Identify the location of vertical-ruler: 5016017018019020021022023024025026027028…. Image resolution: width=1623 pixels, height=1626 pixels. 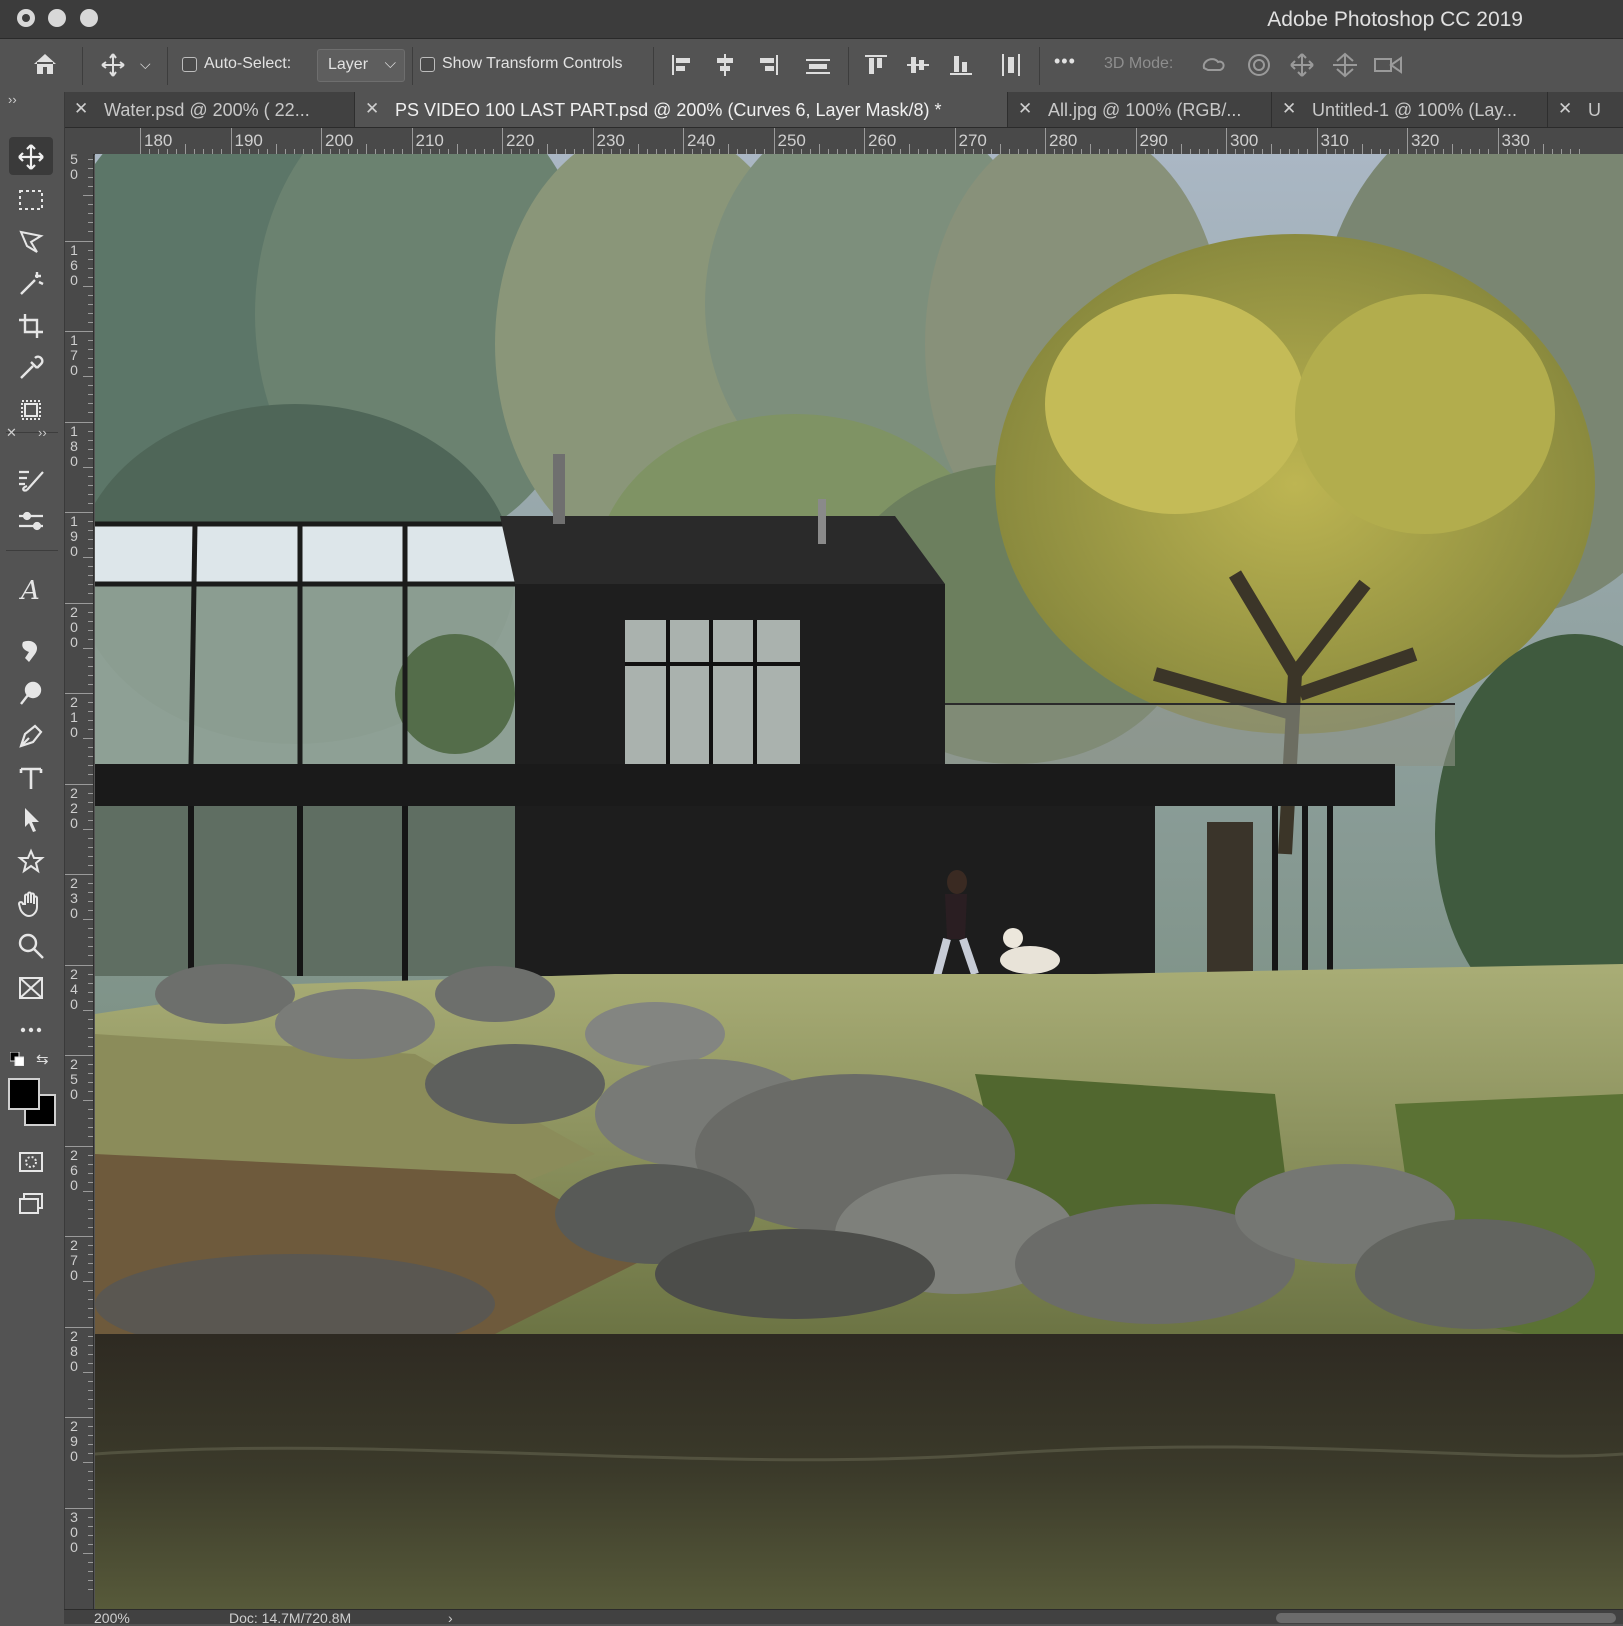
(79, 881).